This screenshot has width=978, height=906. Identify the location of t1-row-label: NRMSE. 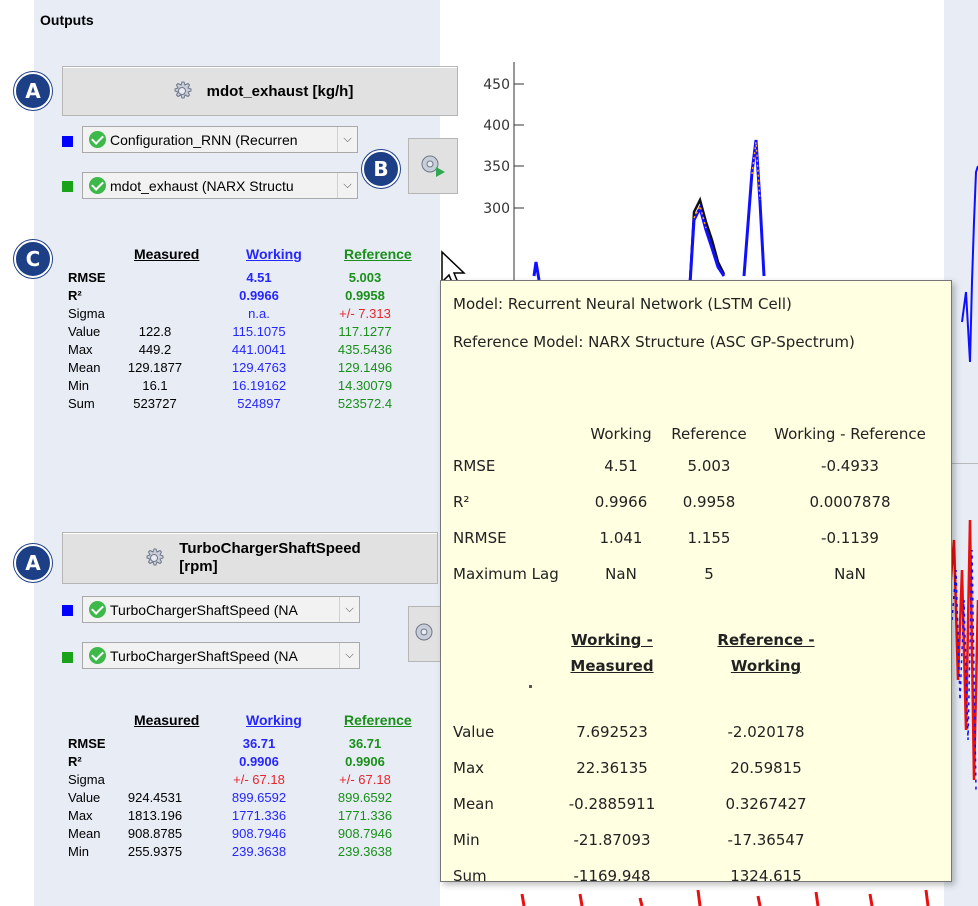
(480, 538).